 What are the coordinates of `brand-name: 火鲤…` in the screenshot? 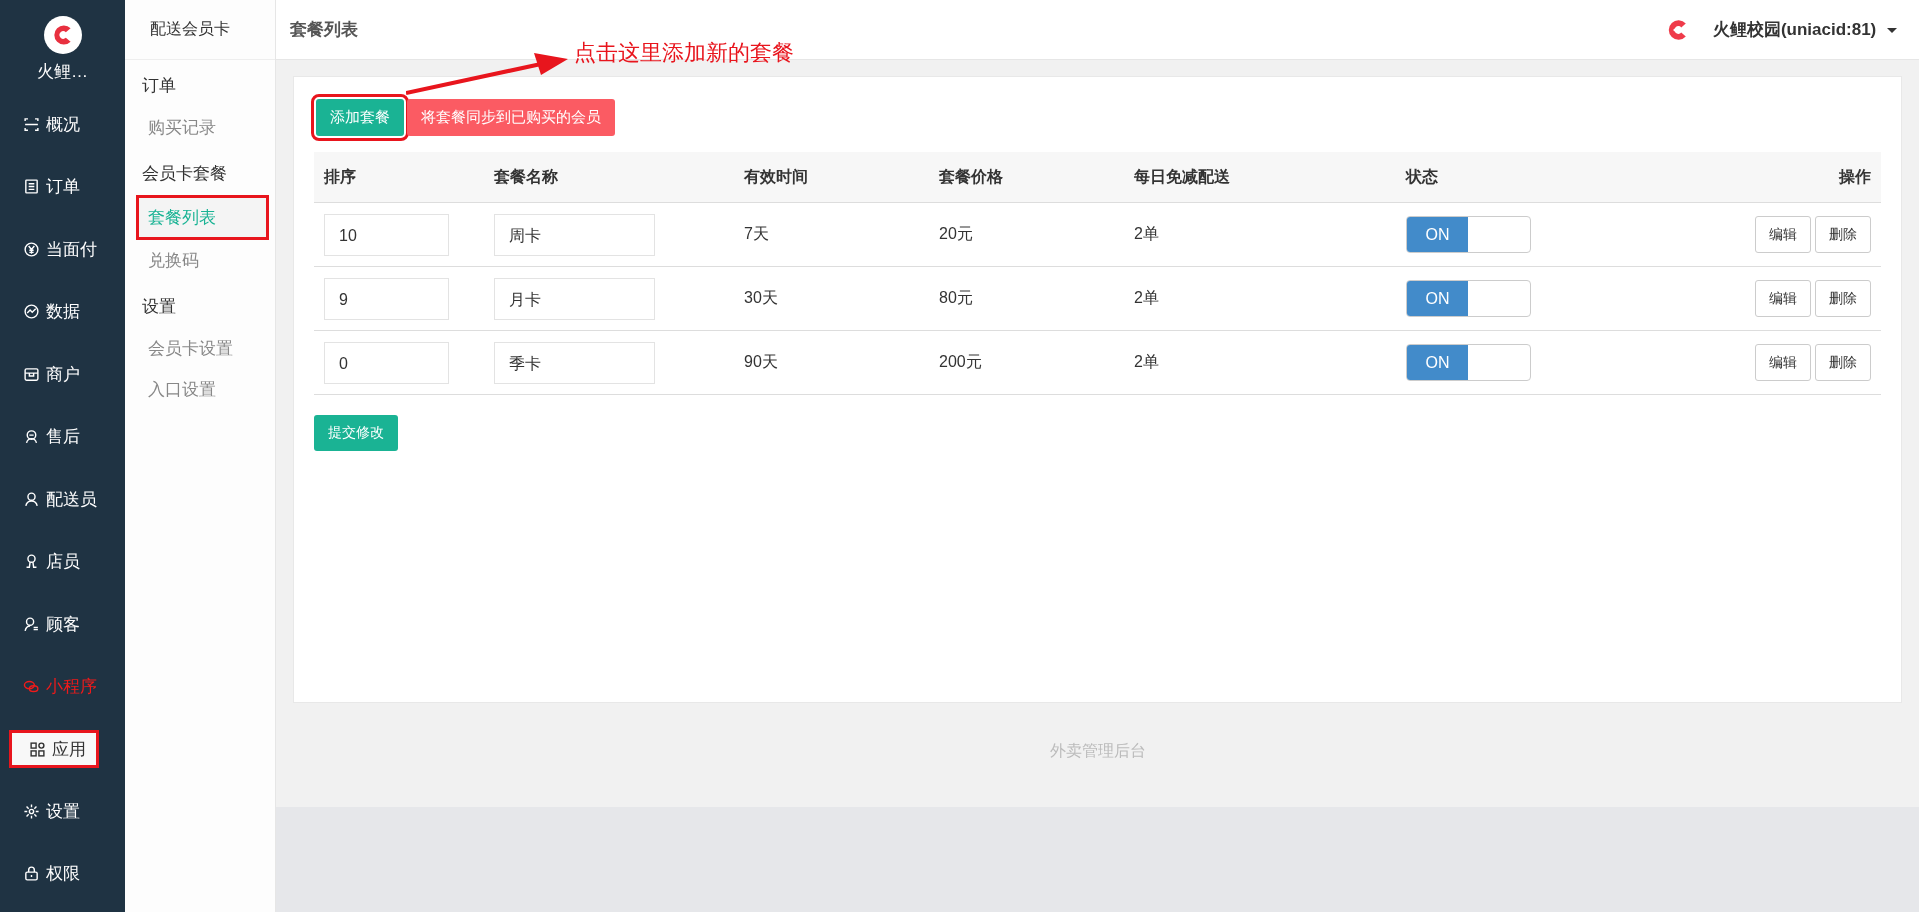 It's located at (62, 72).